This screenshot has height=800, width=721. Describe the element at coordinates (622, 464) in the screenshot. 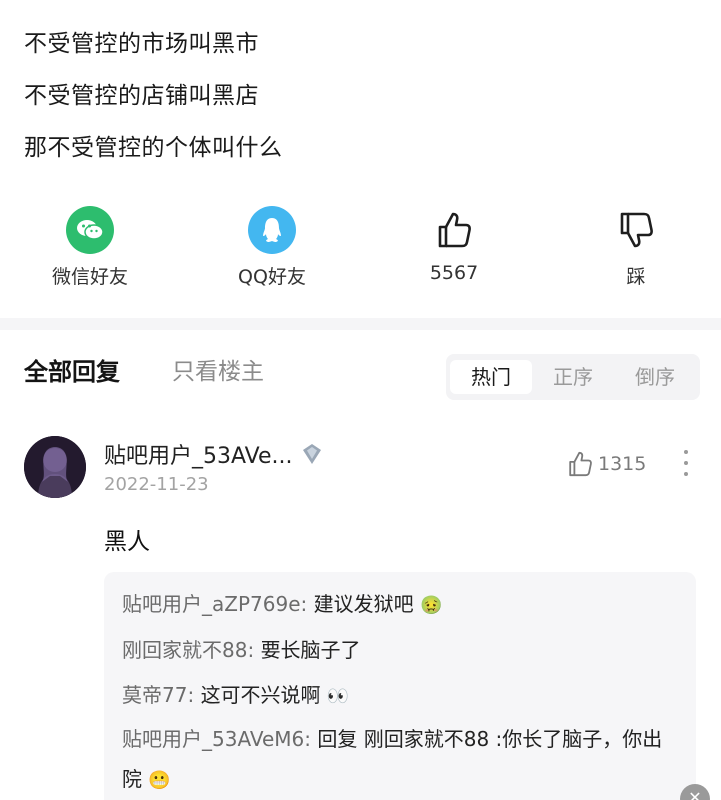

I see `comment-like-count: 1315` at that location.